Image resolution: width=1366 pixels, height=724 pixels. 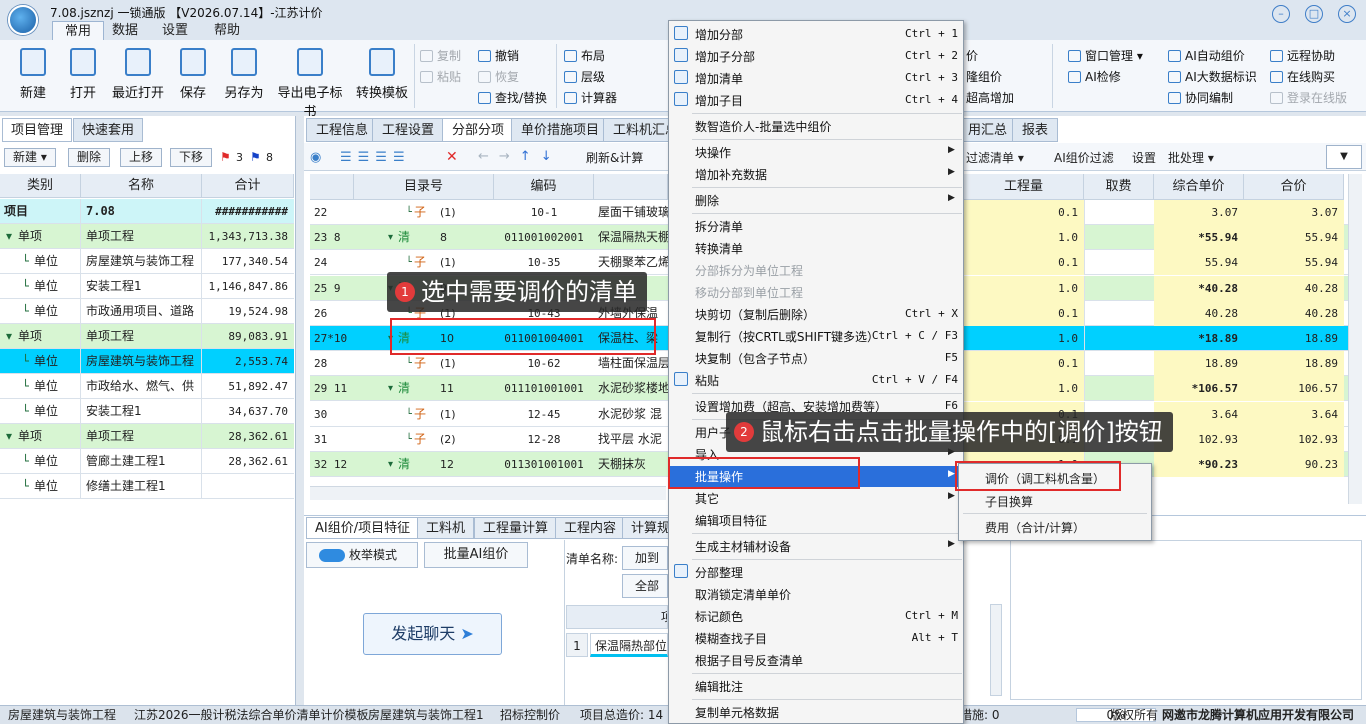 I want to click on menu-item: 其它, so click(x=707, y=498).